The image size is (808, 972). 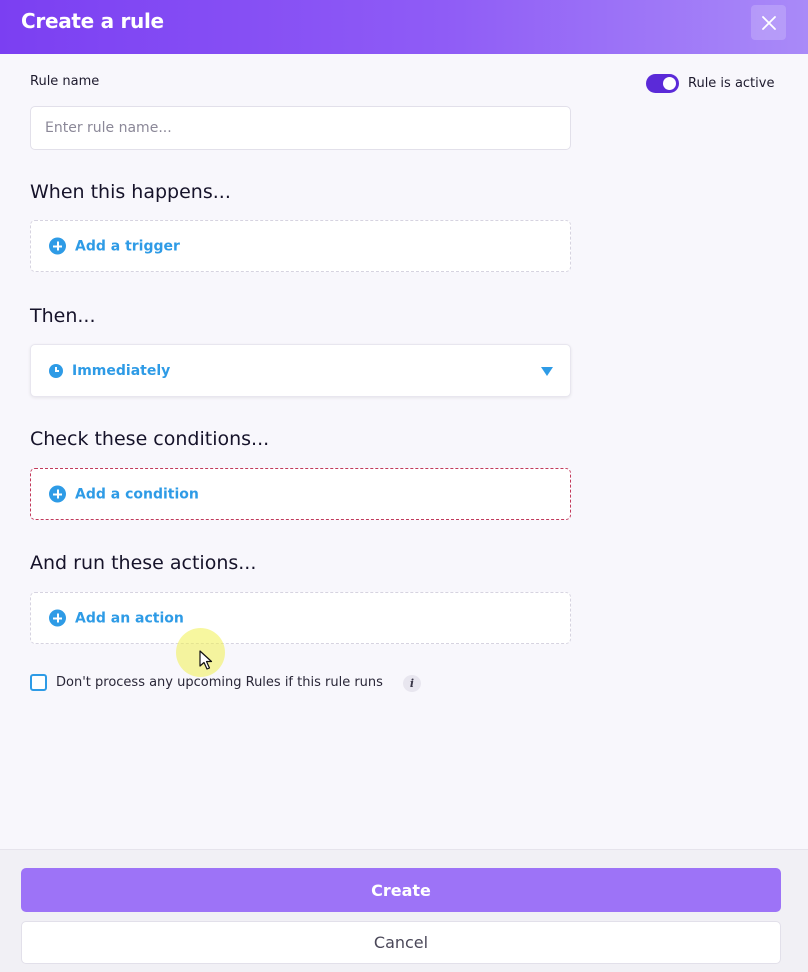 I want to click on cancel-button: Cancel, so click(x=401, y=942).